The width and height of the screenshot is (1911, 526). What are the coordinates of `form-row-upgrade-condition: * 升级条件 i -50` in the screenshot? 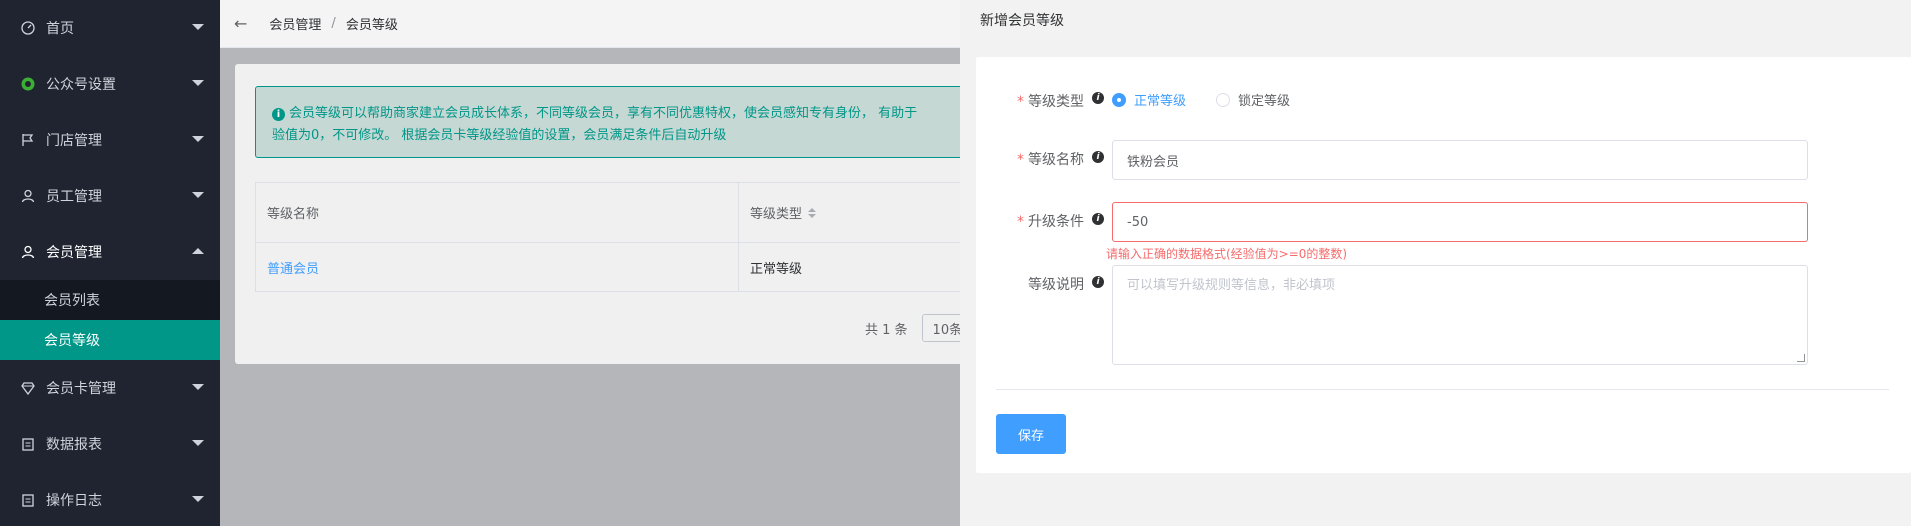 It's located at (1392, 222).